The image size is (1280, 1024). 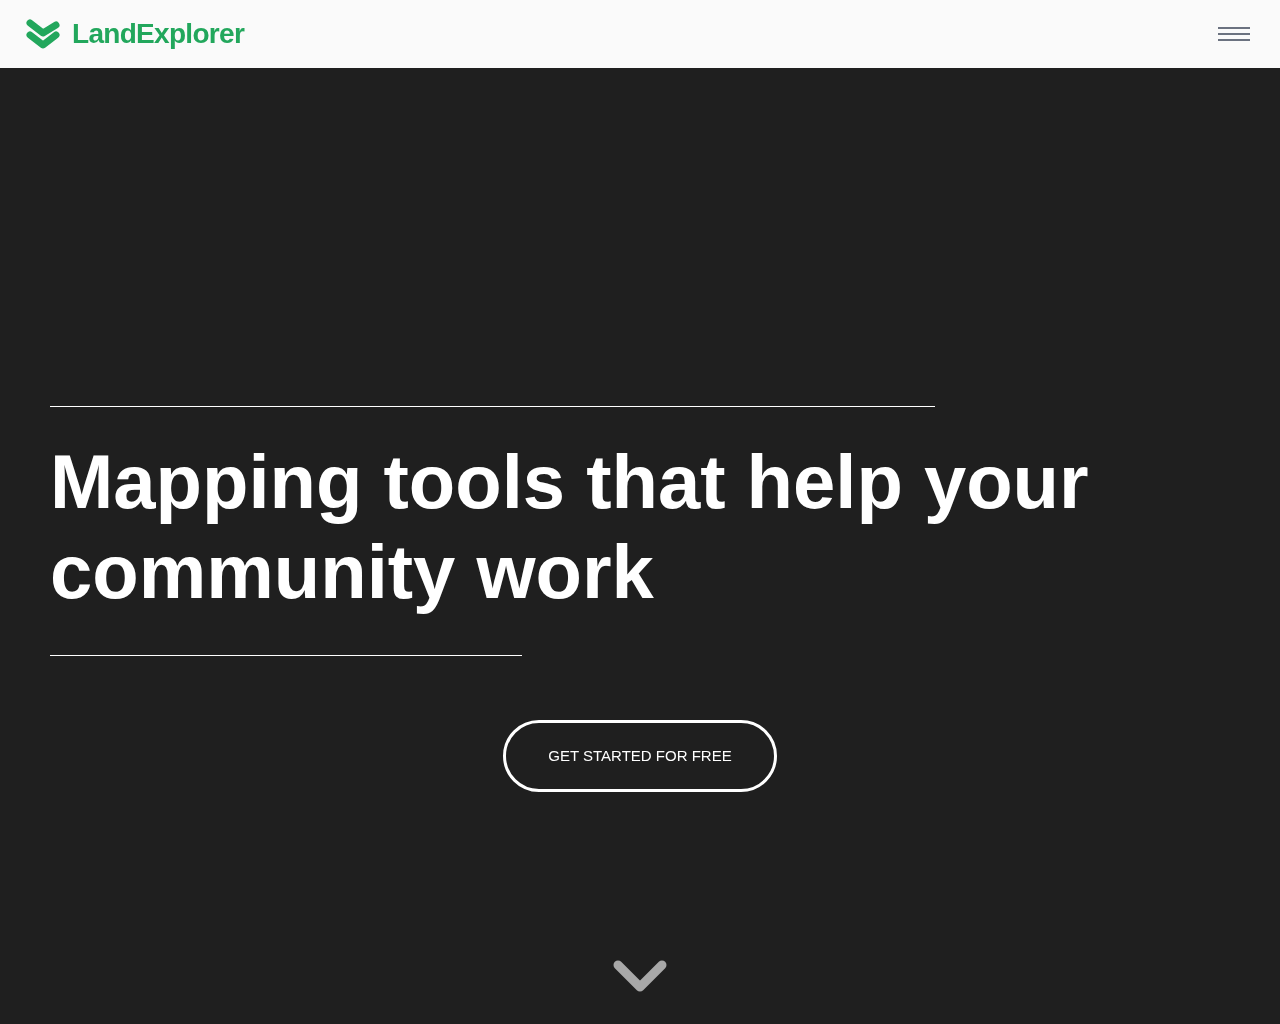 What do you see at coordinates (1234, 34) in the screenshot?
I see `menu-icon` at bounding box center [1234, 34].